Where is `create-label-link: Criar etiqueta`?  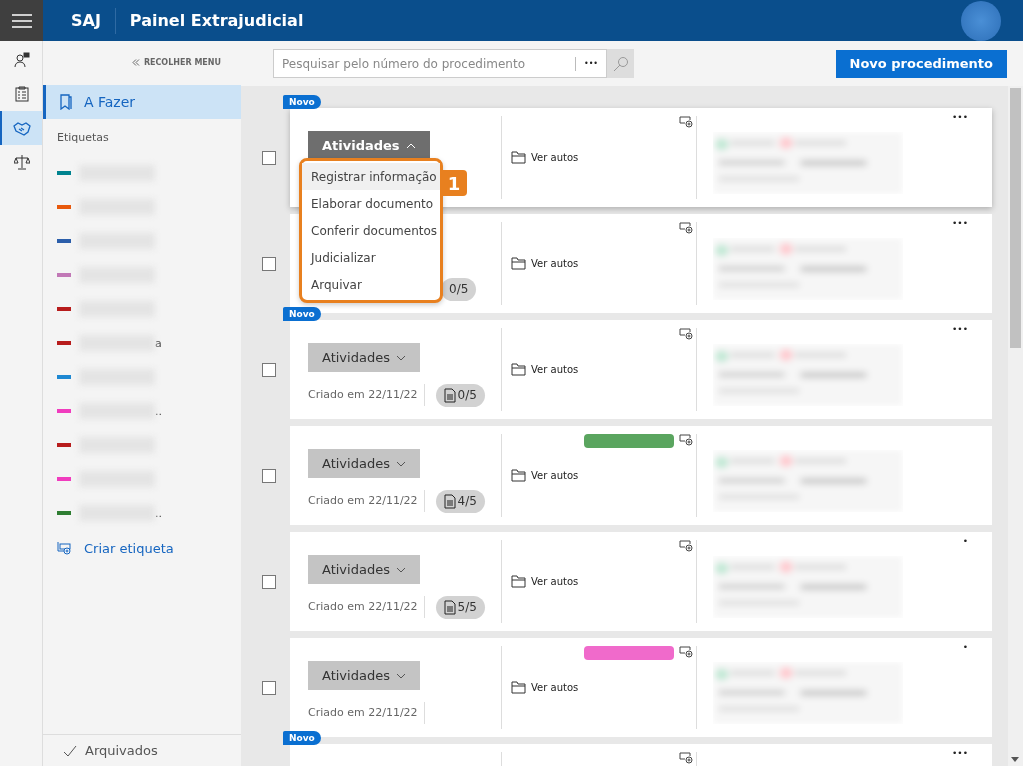
create-label-link: Criar etiqueta is located at coordinates (108, 548).